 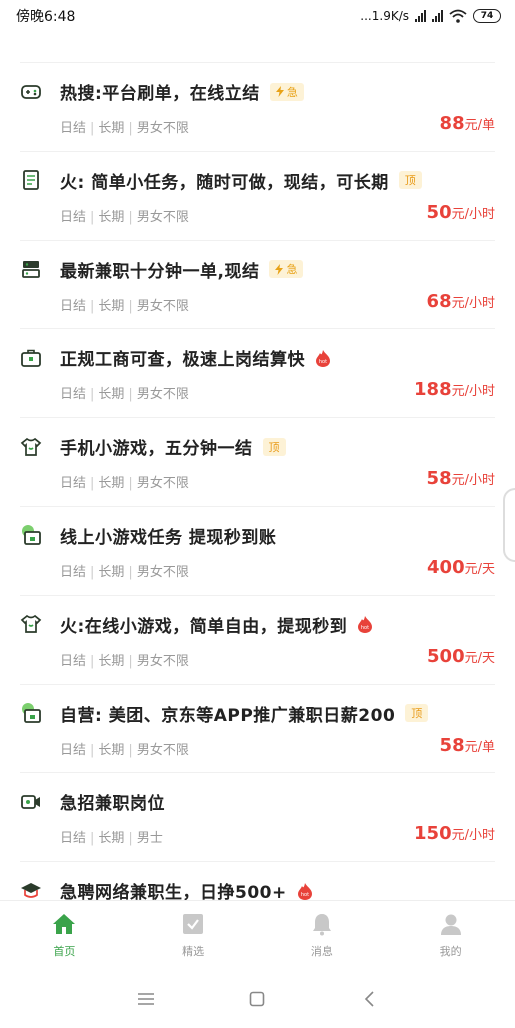 What do you see at coordinates (182, 360) in the screenshot?
I see `job-title: 正规工商可查，极速上岗结算快` at bounding box center [182, 360].